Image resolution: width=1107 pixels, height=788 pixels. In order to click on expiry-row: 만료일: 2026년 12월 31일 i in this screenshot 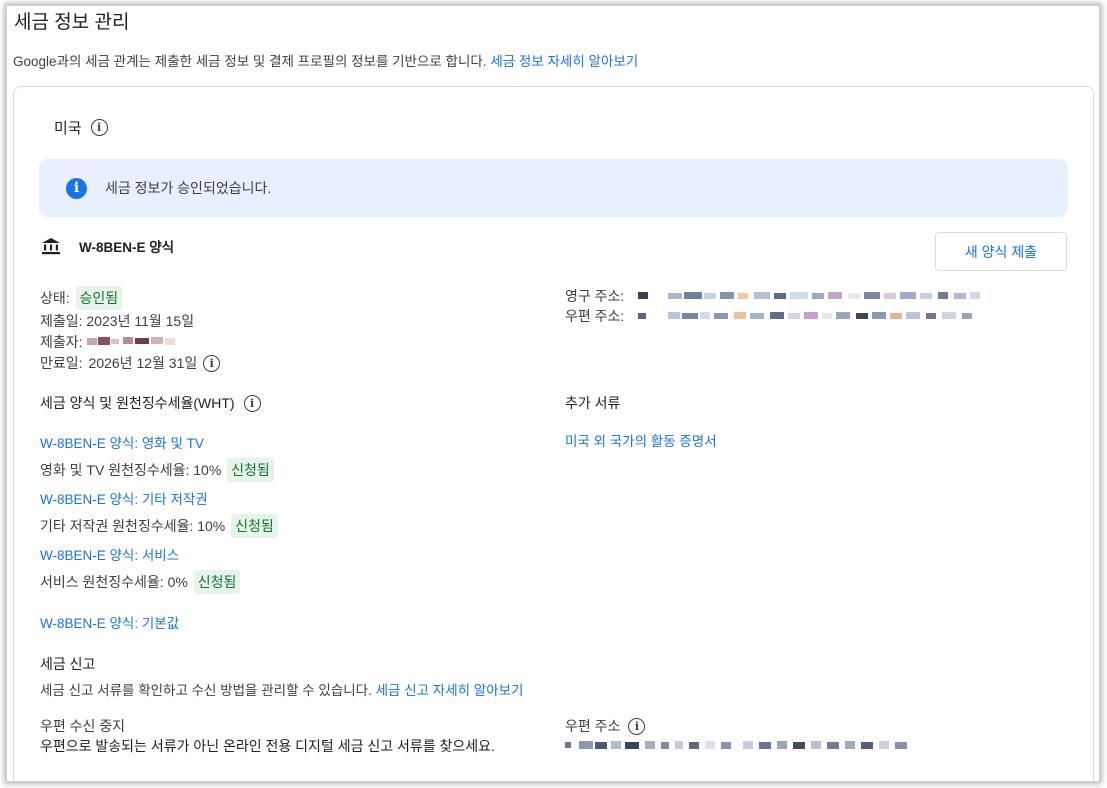, I will do `click(130, 363)`.